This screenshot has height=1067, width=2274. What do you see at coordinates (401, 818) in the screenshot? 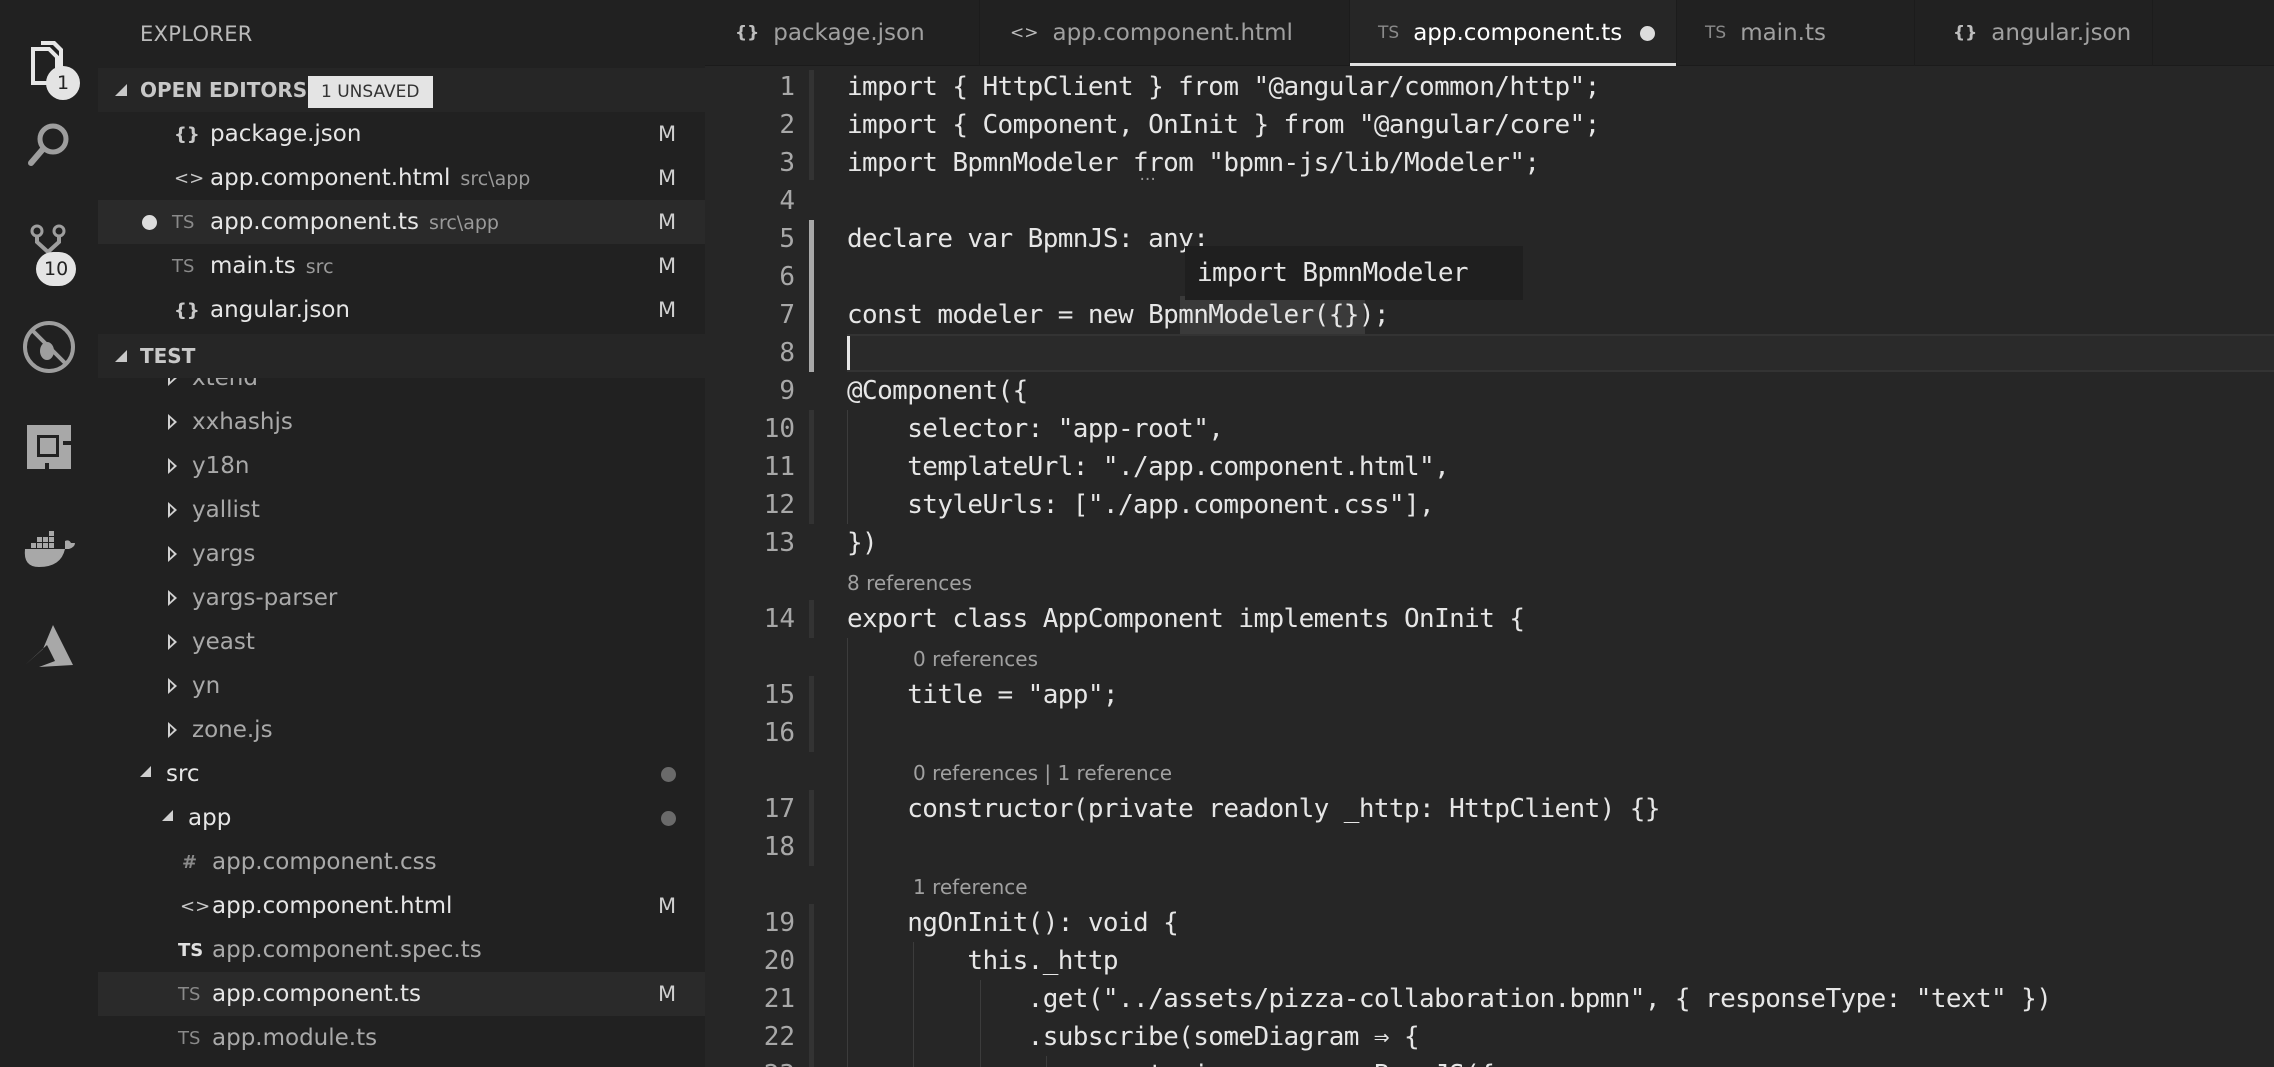
I see `folder-item-app: app` at bounding box center [401, 818].